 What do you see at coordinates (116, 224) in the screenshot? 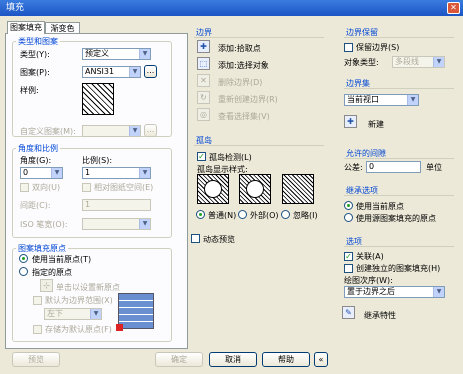
I see `iso-pen-select: ▼` at bounding box center [116, 224].